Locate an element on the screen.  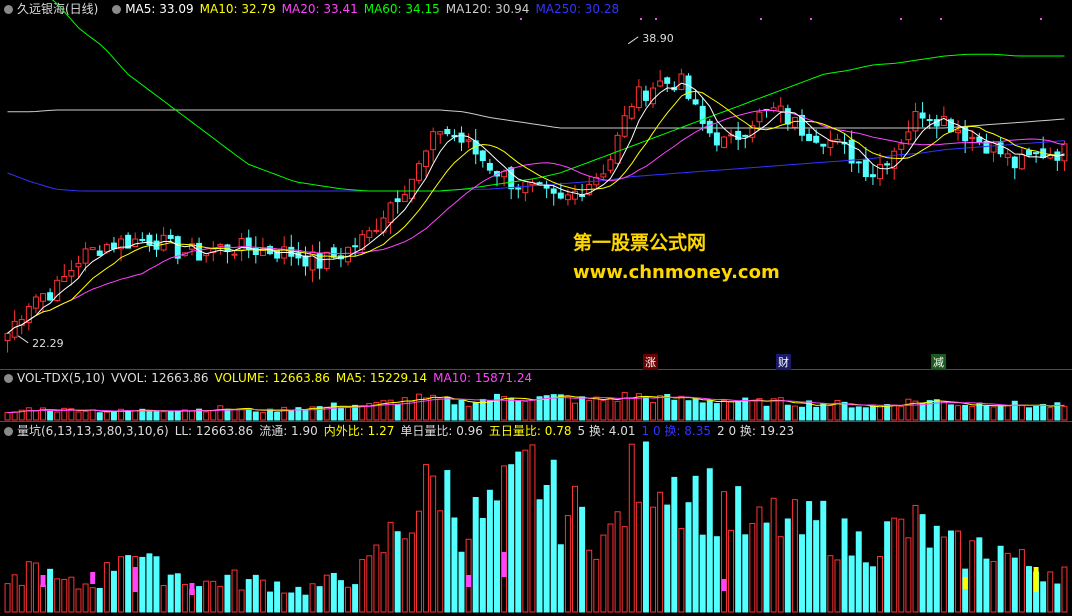
watermark-line2: www.chnmoney.com is located at coordinates (676, 272).